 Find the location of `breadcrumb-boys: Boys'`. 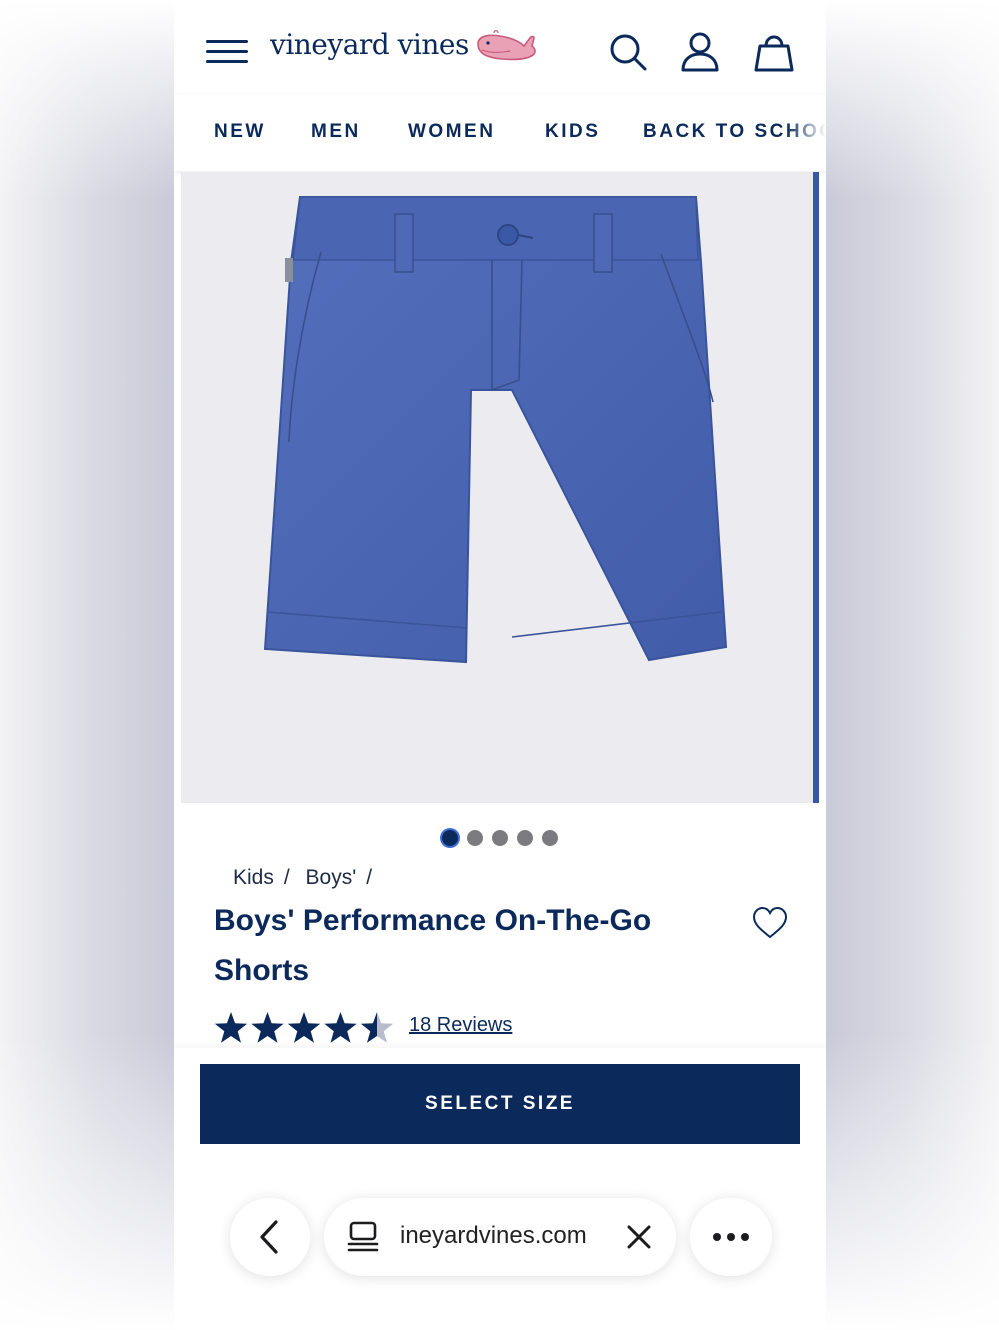

breadcrumb-boys: Boys' is located at coordinates (331, 877).